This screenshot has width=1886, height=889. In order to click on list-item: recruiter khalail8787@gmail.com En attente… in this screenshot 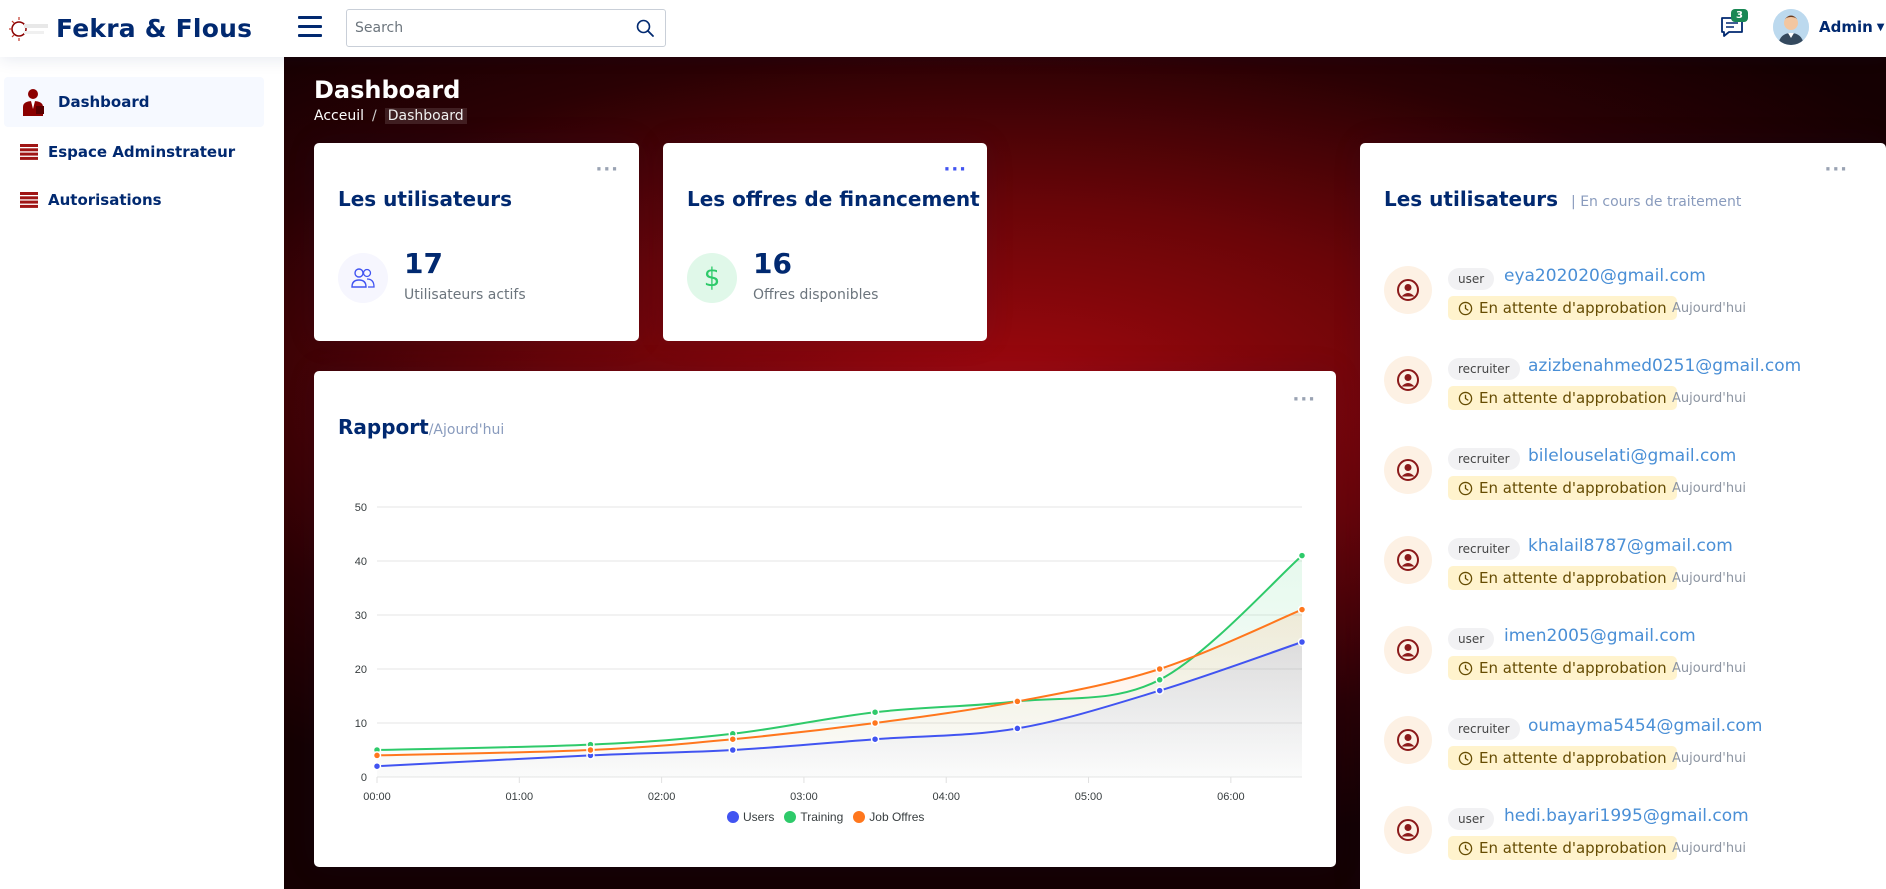, I will do `click(1574, 571)`.